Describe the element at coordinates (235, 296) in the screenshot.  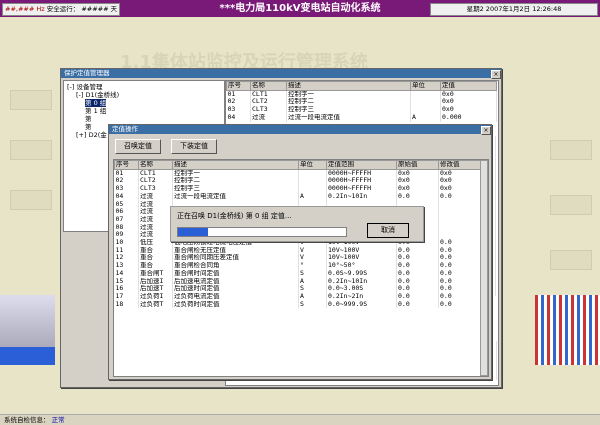
I see `table-cell: 过负荷电流定值` at that location.